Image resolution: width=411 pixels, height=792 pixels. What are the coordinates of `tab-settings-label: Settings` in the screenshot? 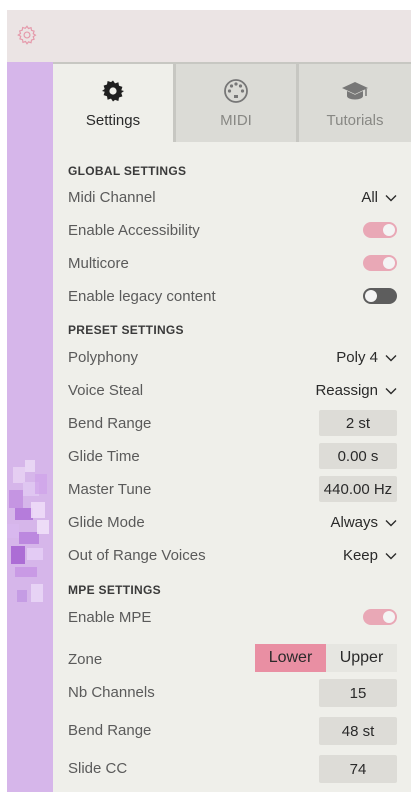 It's located at (113, 120).